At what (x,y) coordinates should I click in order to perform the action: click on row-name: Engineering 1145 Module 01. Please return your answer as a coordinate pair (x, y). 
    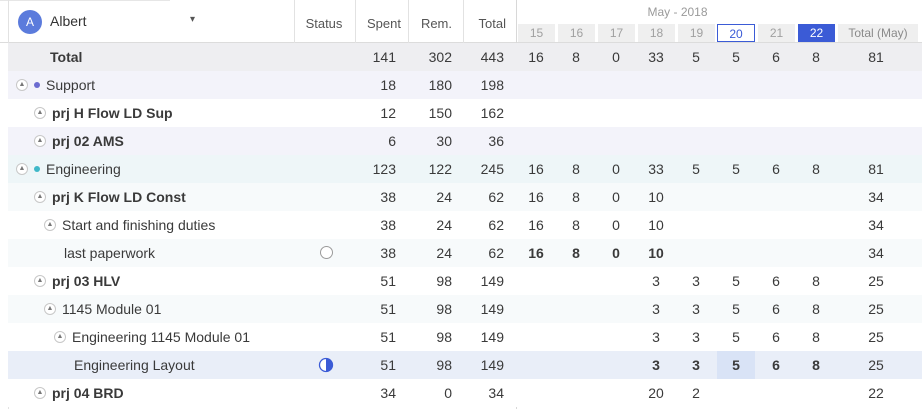
    Looking at the image, I should click on (161, 337).